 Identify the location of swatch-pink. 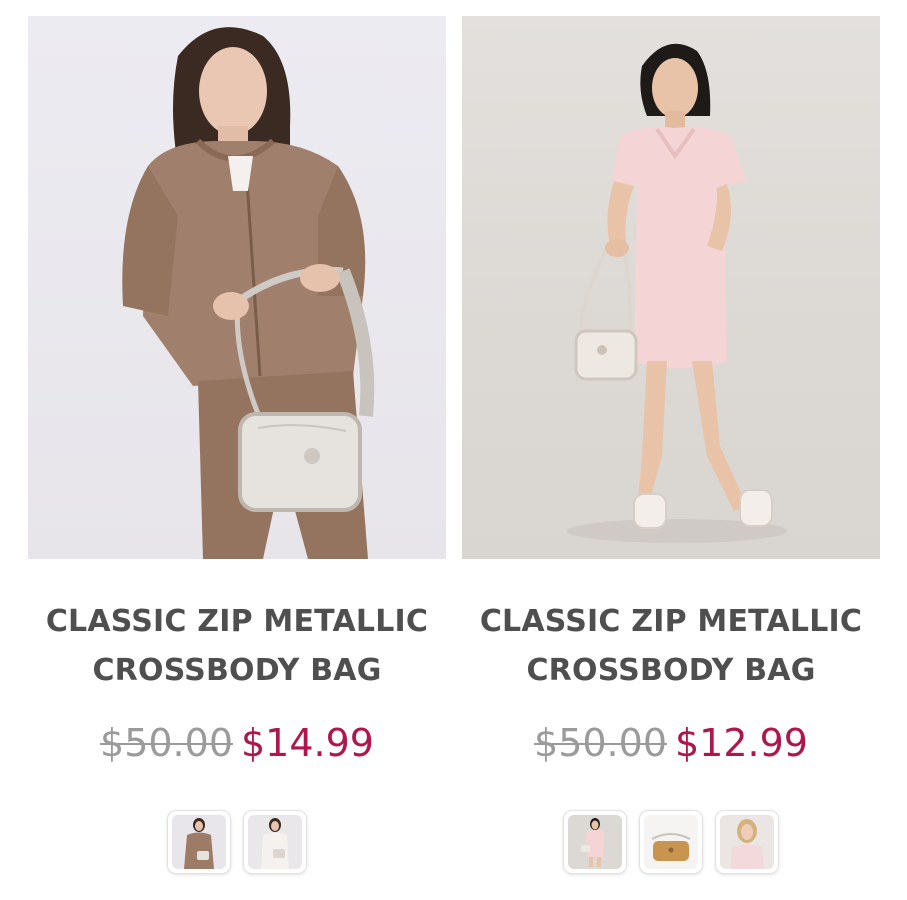
(747, 842).